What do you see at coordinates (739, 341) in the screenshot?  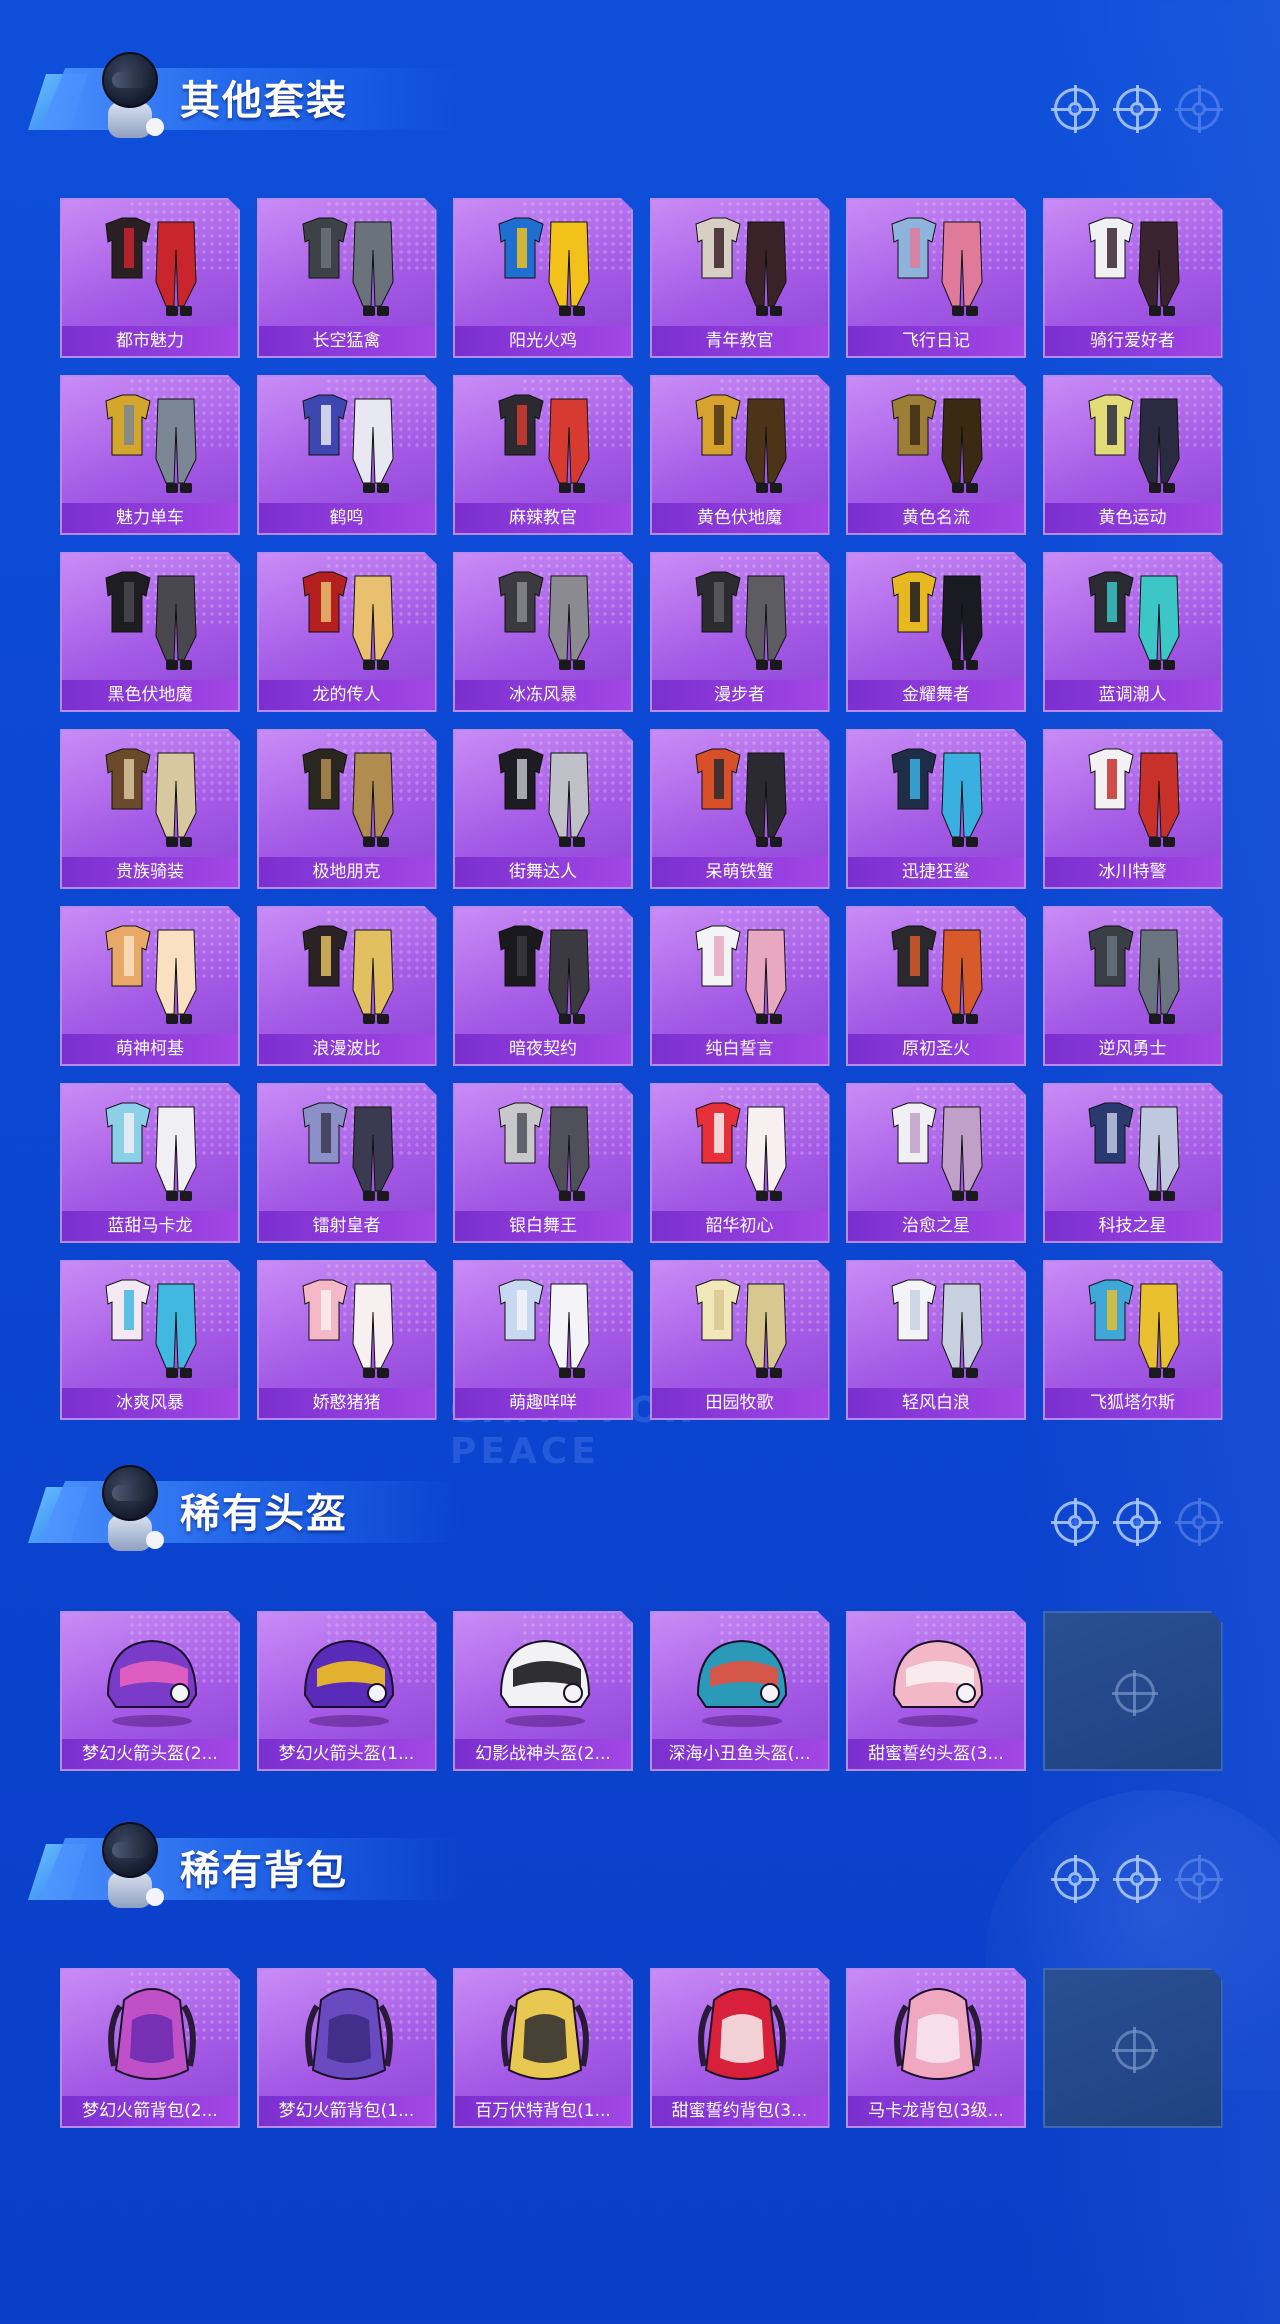 I see `outfit-card-label: 青年教官` at bounding box center [739, 341].